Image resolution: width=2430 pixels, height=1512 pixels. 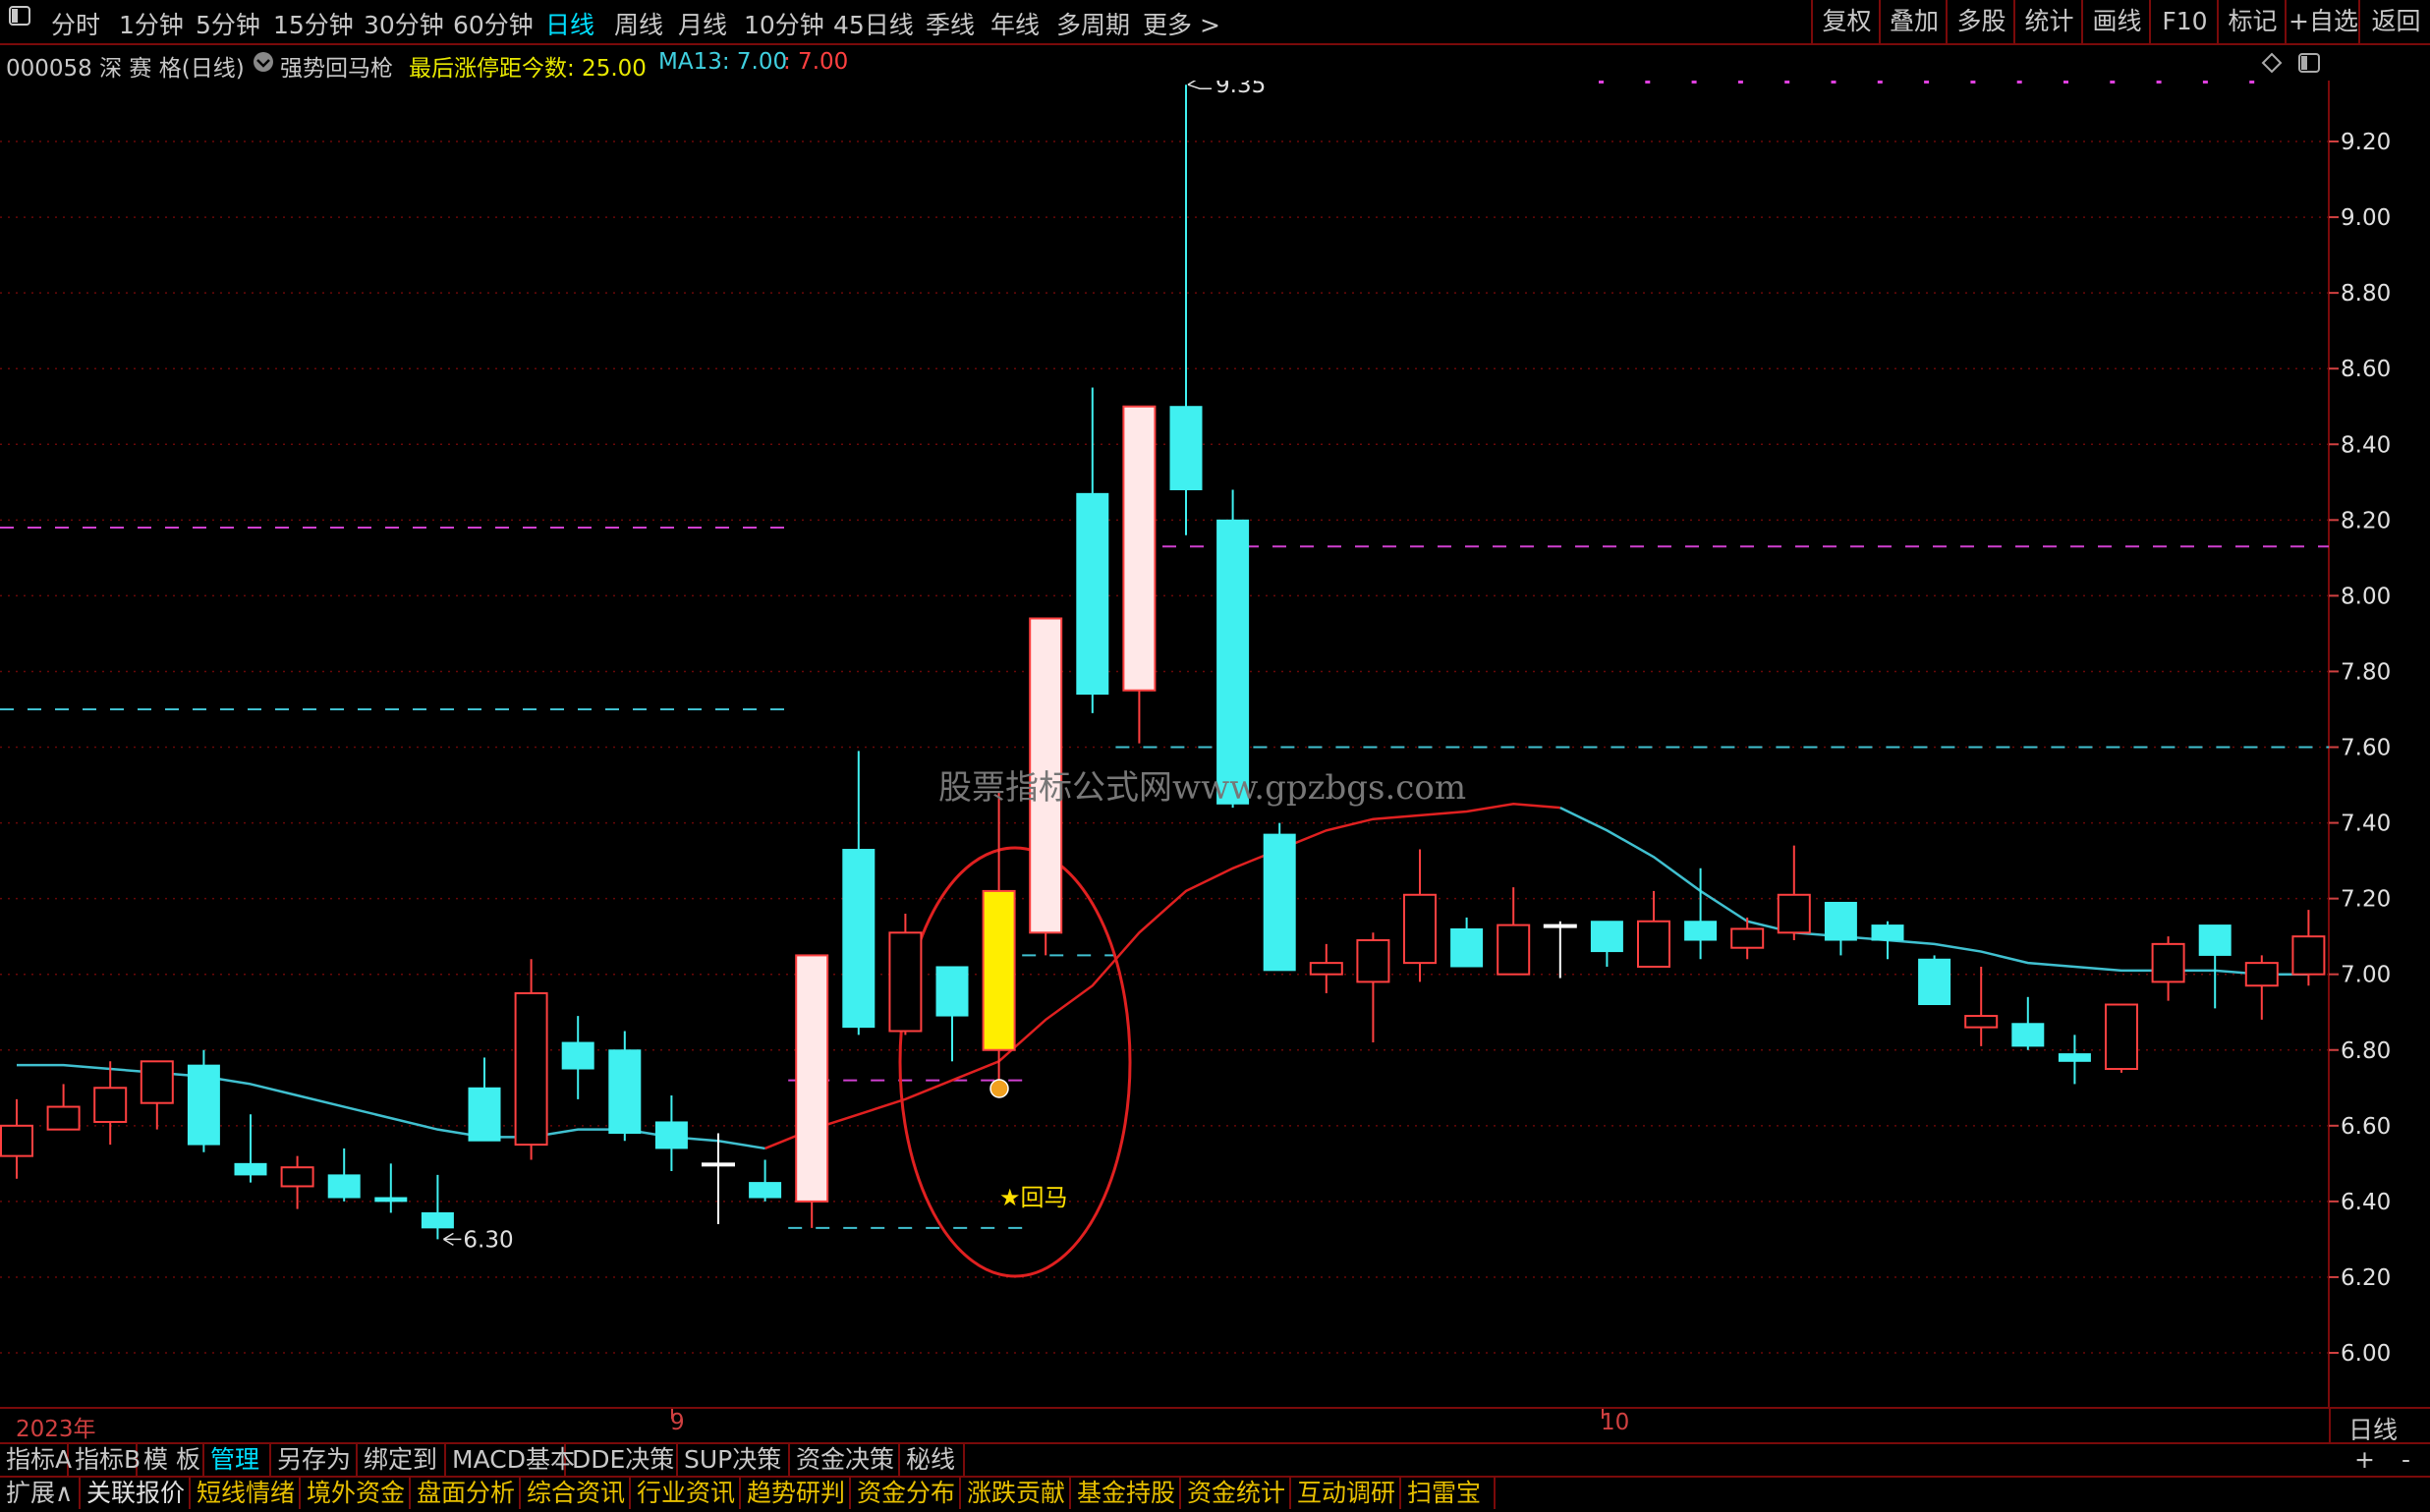 I want to click on extension-tab-11: 资金统计, so click(x=1236, y=1493).